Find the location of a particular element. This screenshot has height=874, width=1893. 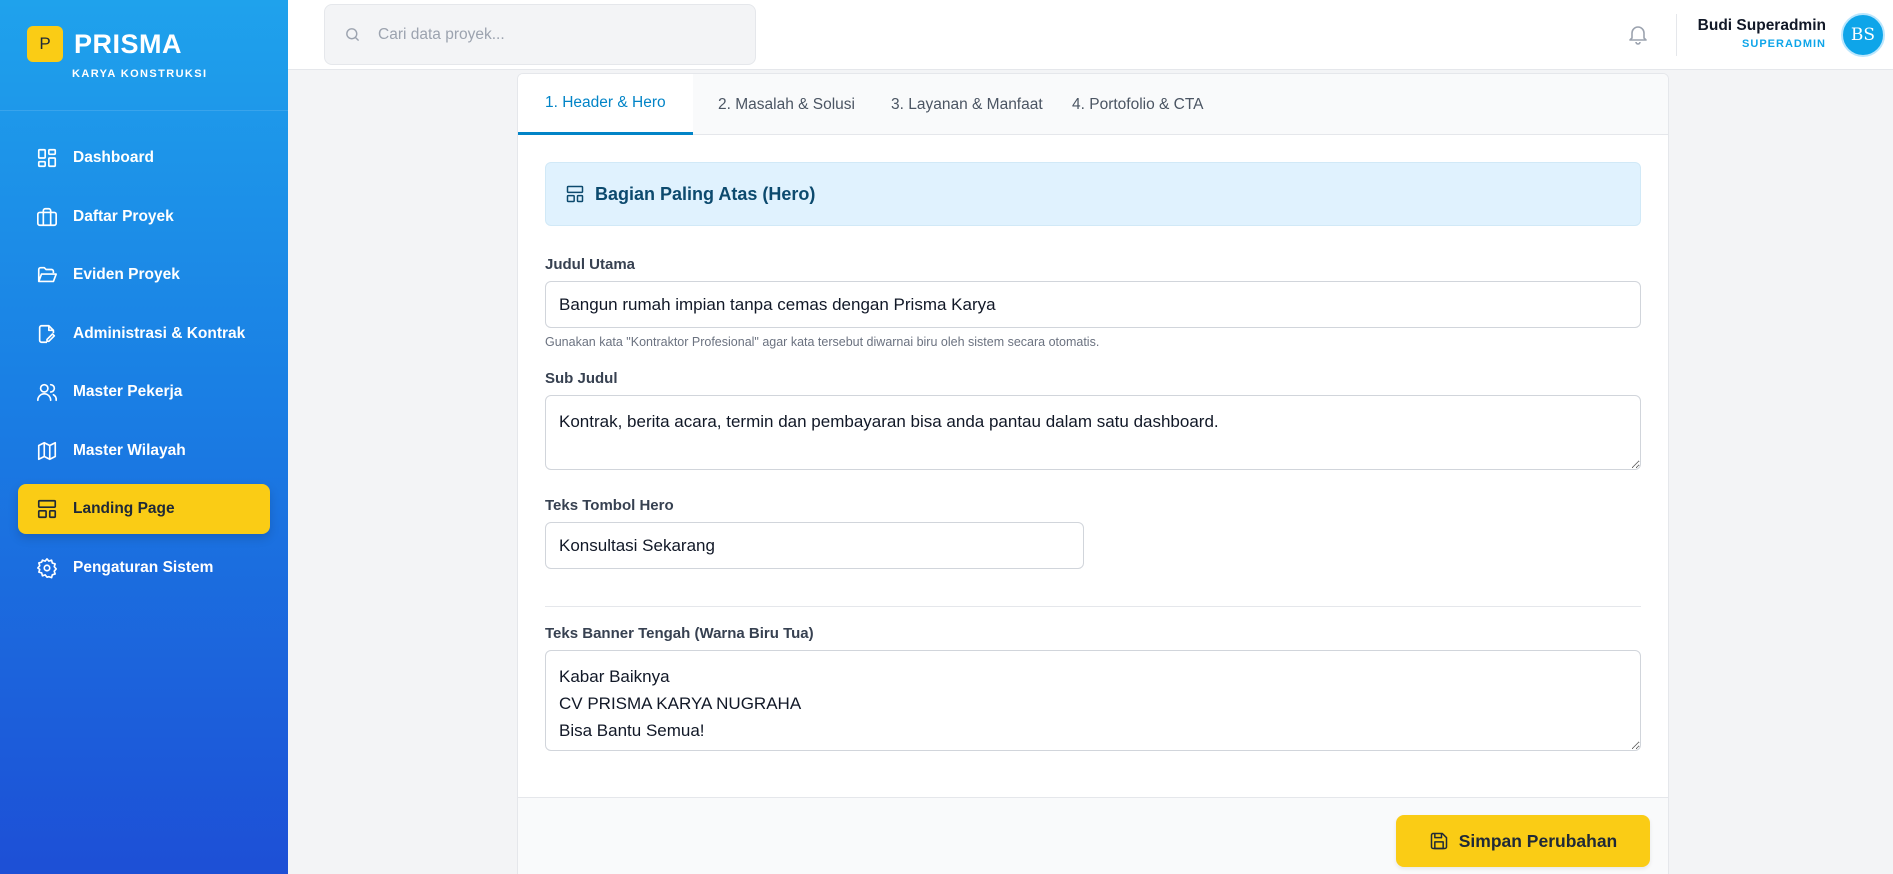

sidebar-item-label: Eviden Proyek is located at coordinates (126, 274).